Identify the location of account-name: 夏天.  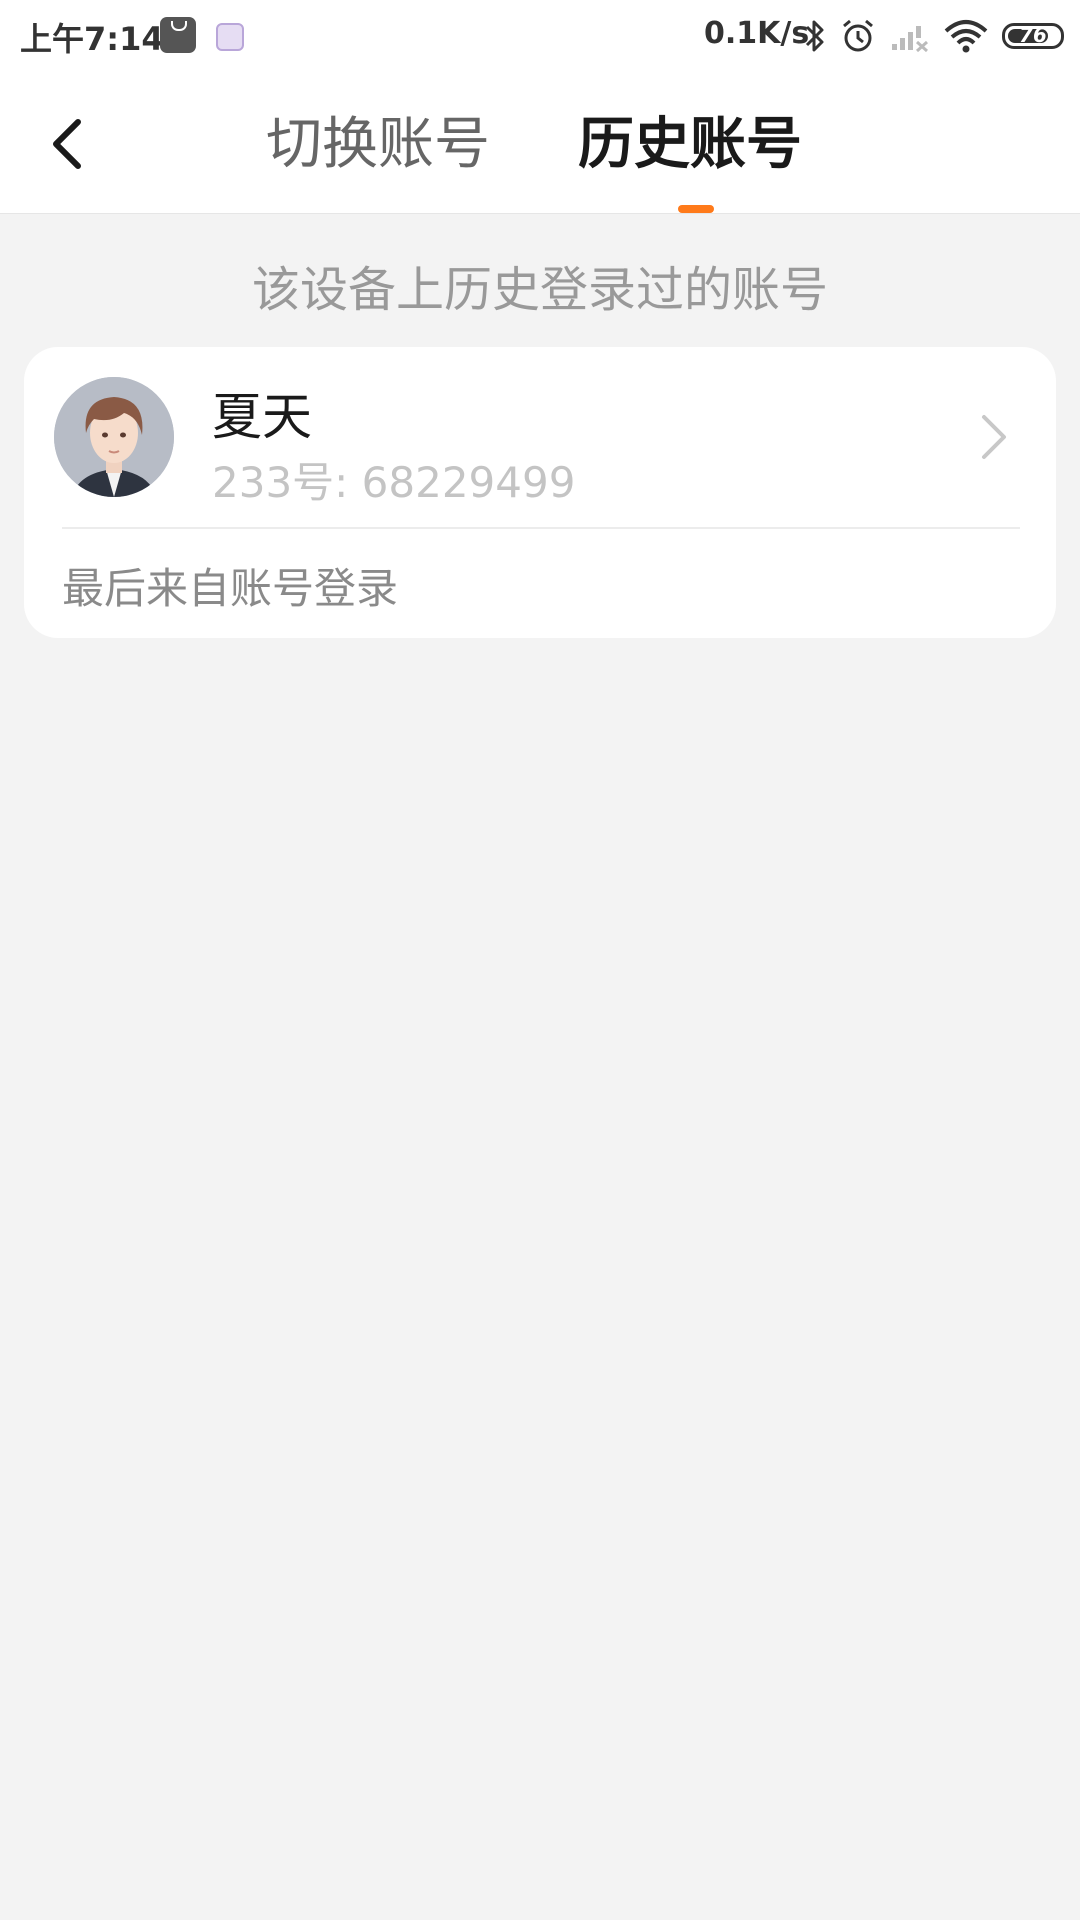
(262, 417).